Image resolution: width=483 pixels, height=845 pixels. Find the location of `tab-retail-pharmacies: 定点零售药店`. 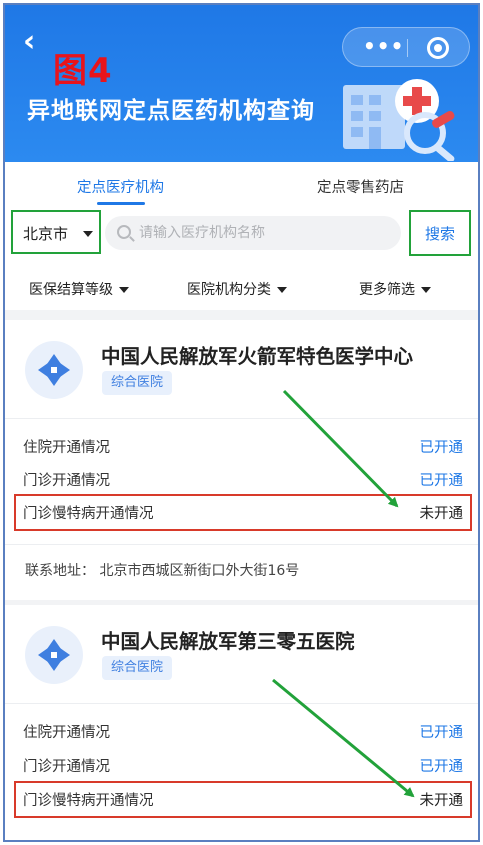

tab-retail-pharmacies: 定点零售药店 is located at coordinates (360, 186).